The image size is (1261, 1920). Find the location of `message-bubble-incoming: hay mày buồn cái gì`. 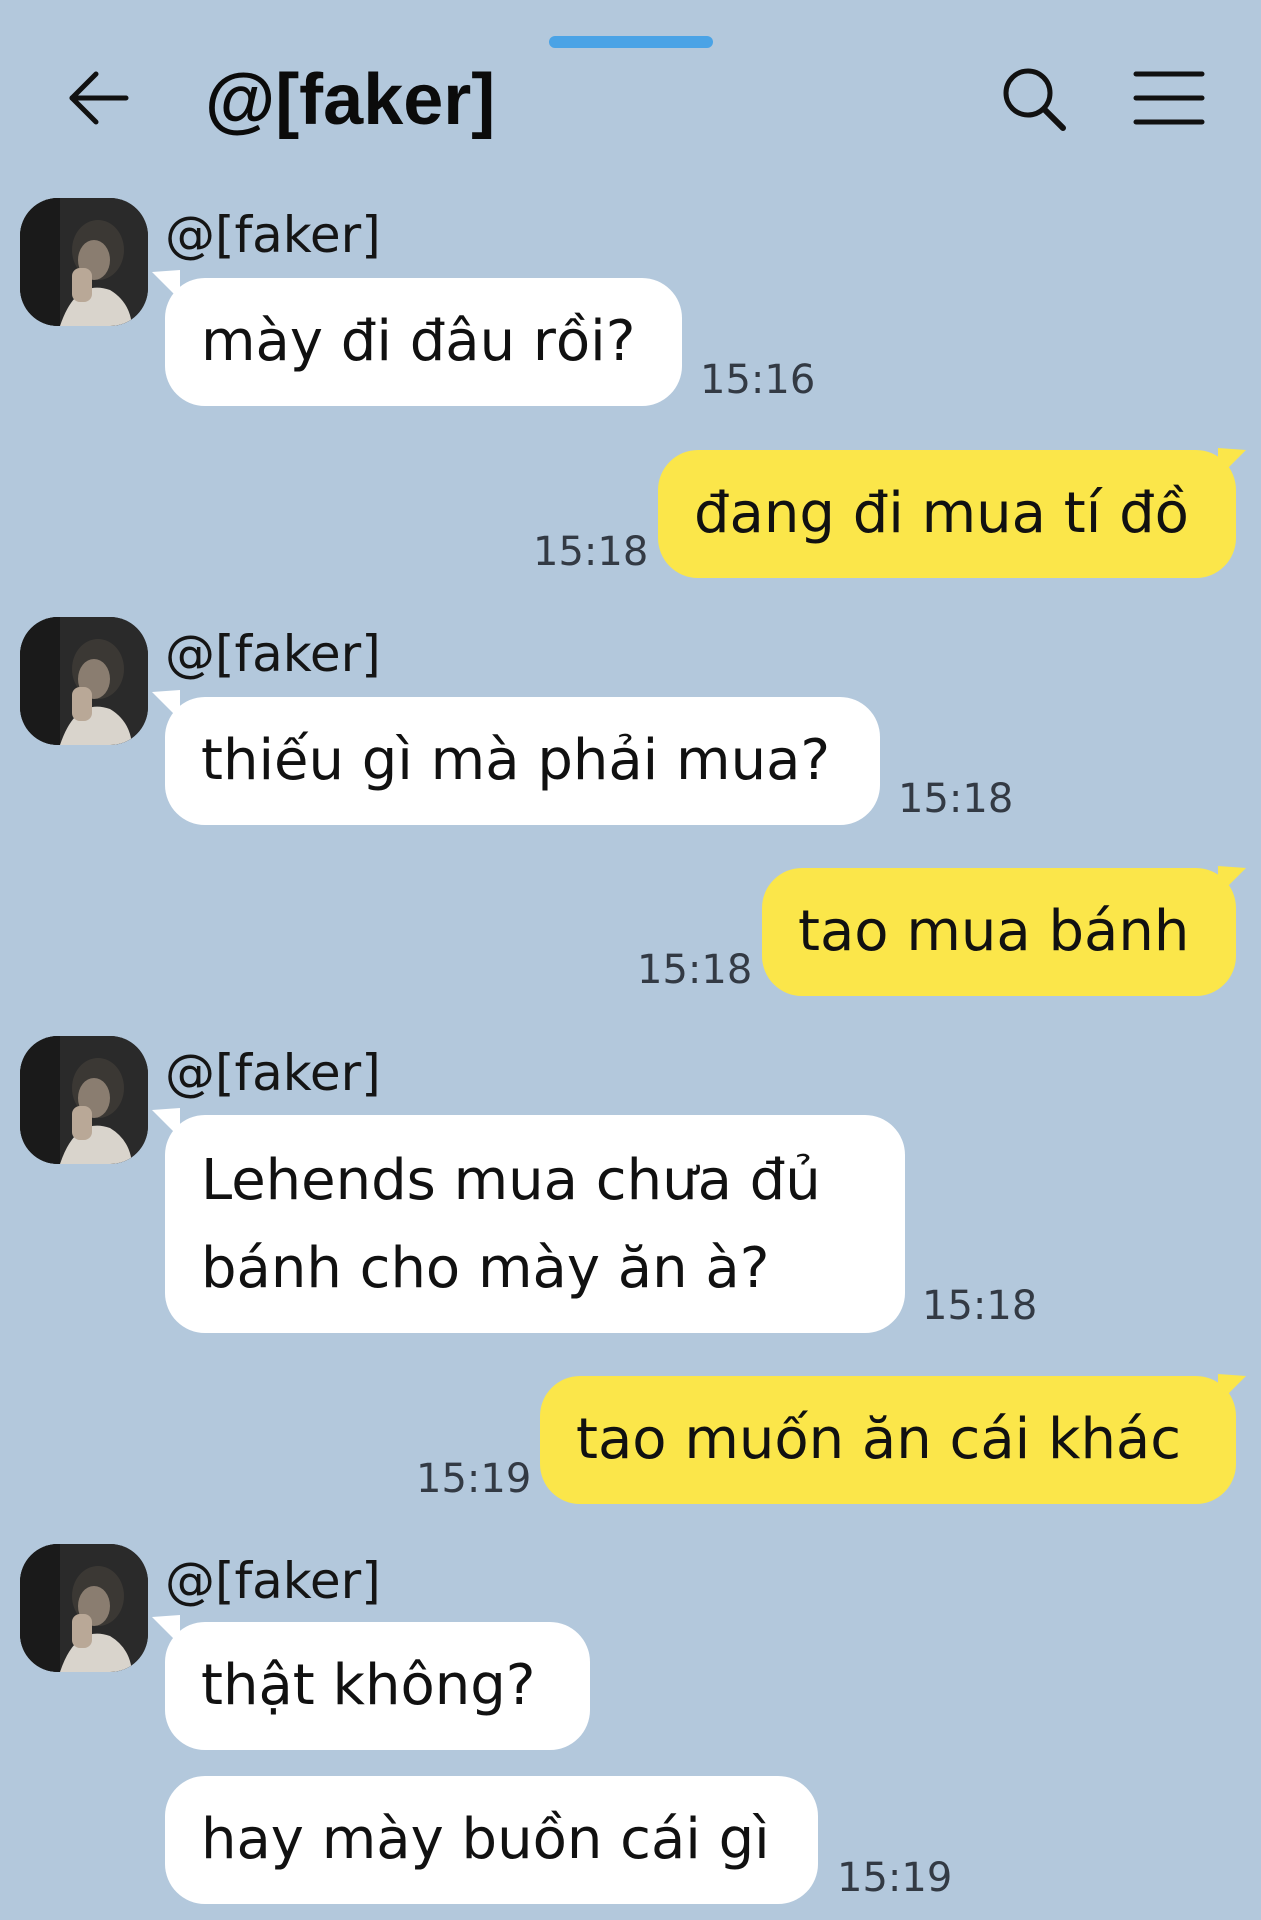

message-bubble-incoming: hay mày buồn cái gì is located at coordinates (491, 1840).